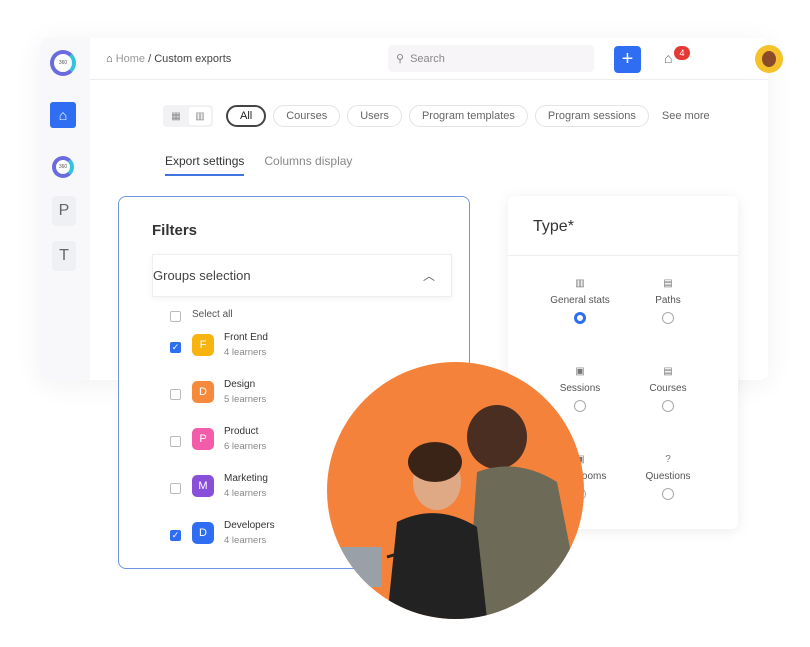  I want to click on type-option: ▥ General stats, so click(580, 301).